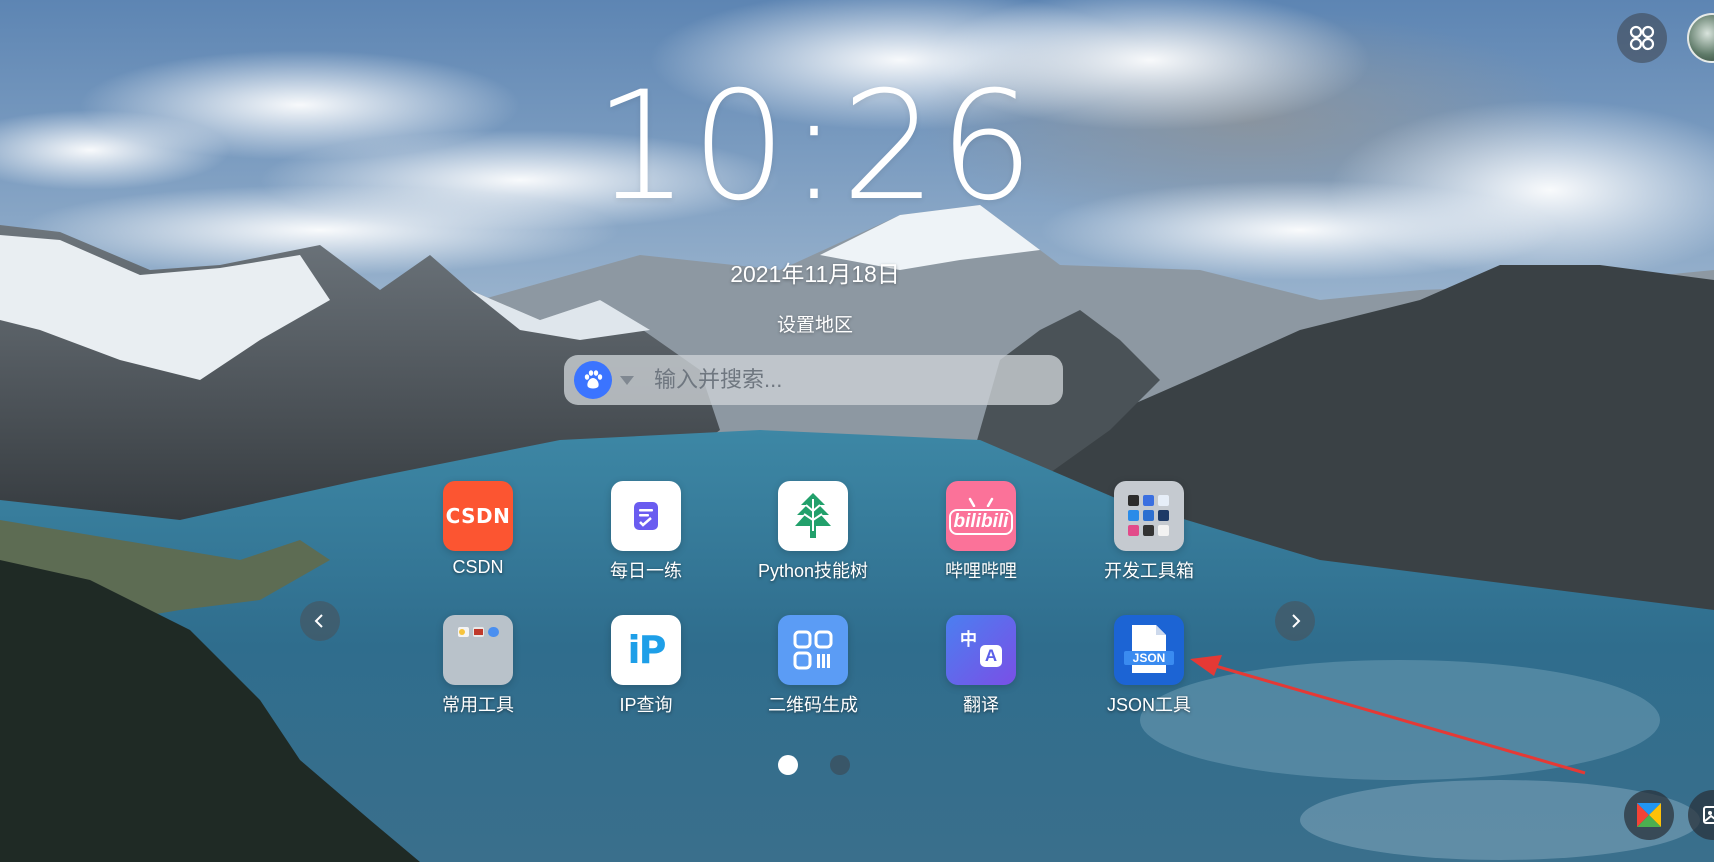 The height and width of the screenshot is (862, 1714). I want to click on next-page-button, so click(1295, 621).